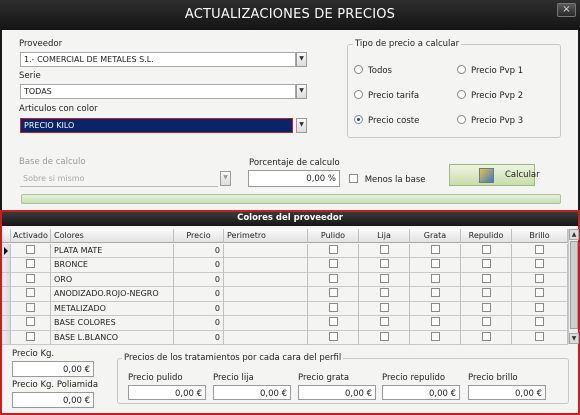 This screenshot has height=415, width=580. I want to click on vertical-scrollbar: ▲ ▼, so click(573, 286).